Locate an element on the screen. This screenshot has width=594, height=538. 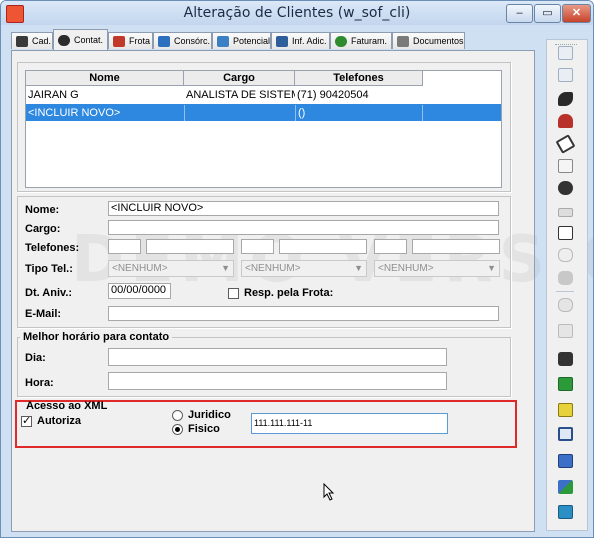
cargo-label: Cargo: is located at coordinates (43, 229).